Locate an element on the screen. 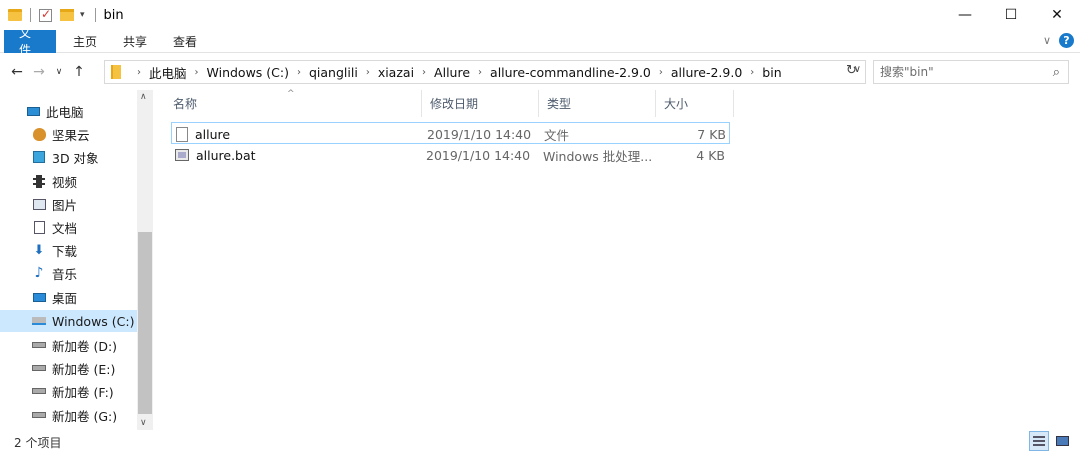 This screenshot has width=1080, height=454. tab-home: 主页 is located at coordinates (85, 41).